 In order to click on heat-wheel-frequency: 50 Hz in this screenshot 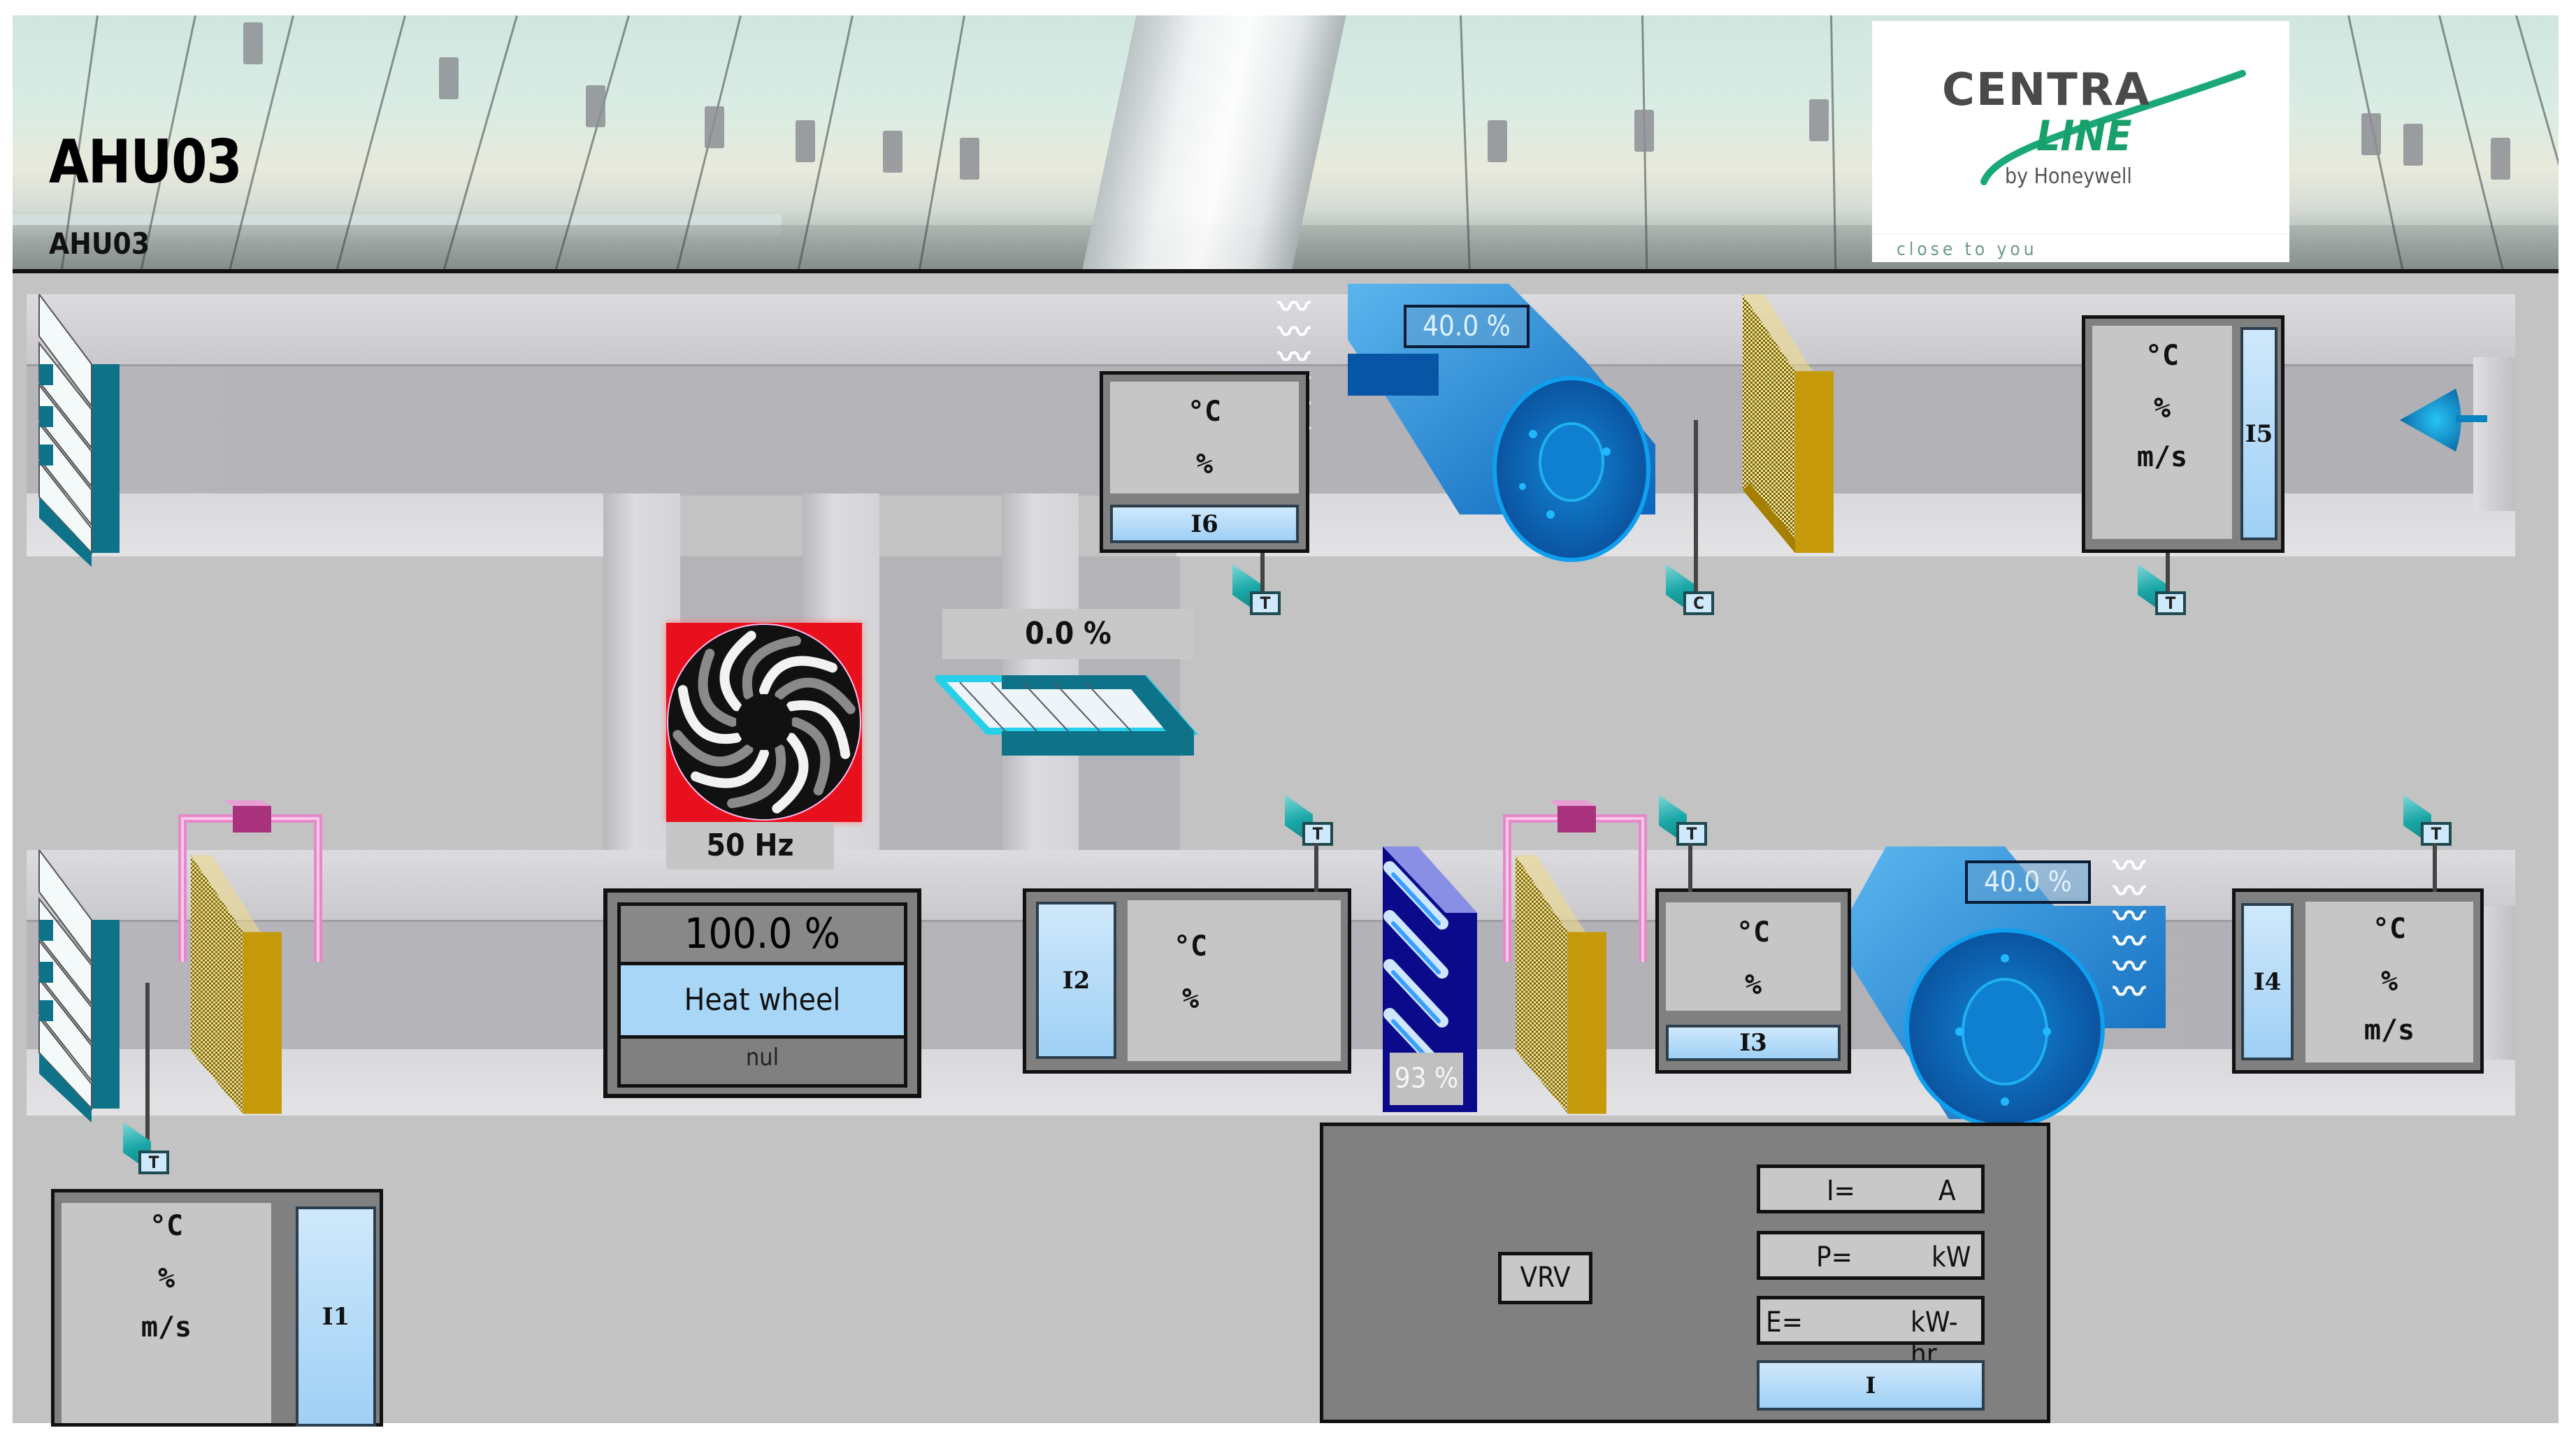, I will do `click(750, 846)`.